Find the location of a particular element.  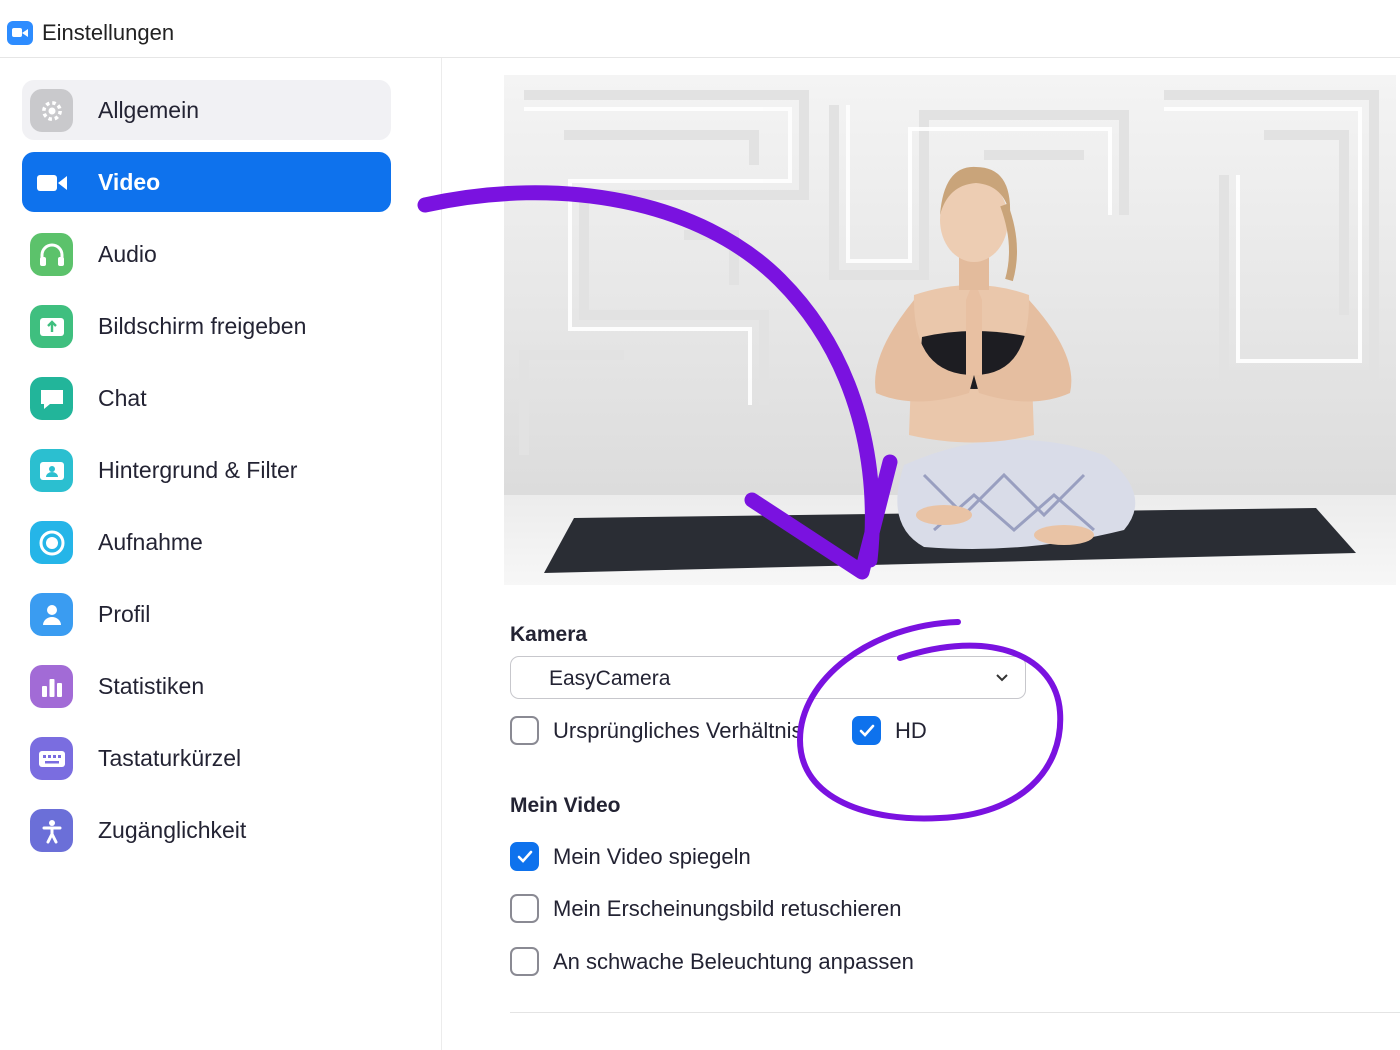

mirror-video-label: Mein Video spiegeln is located at coordinates (652, 856).